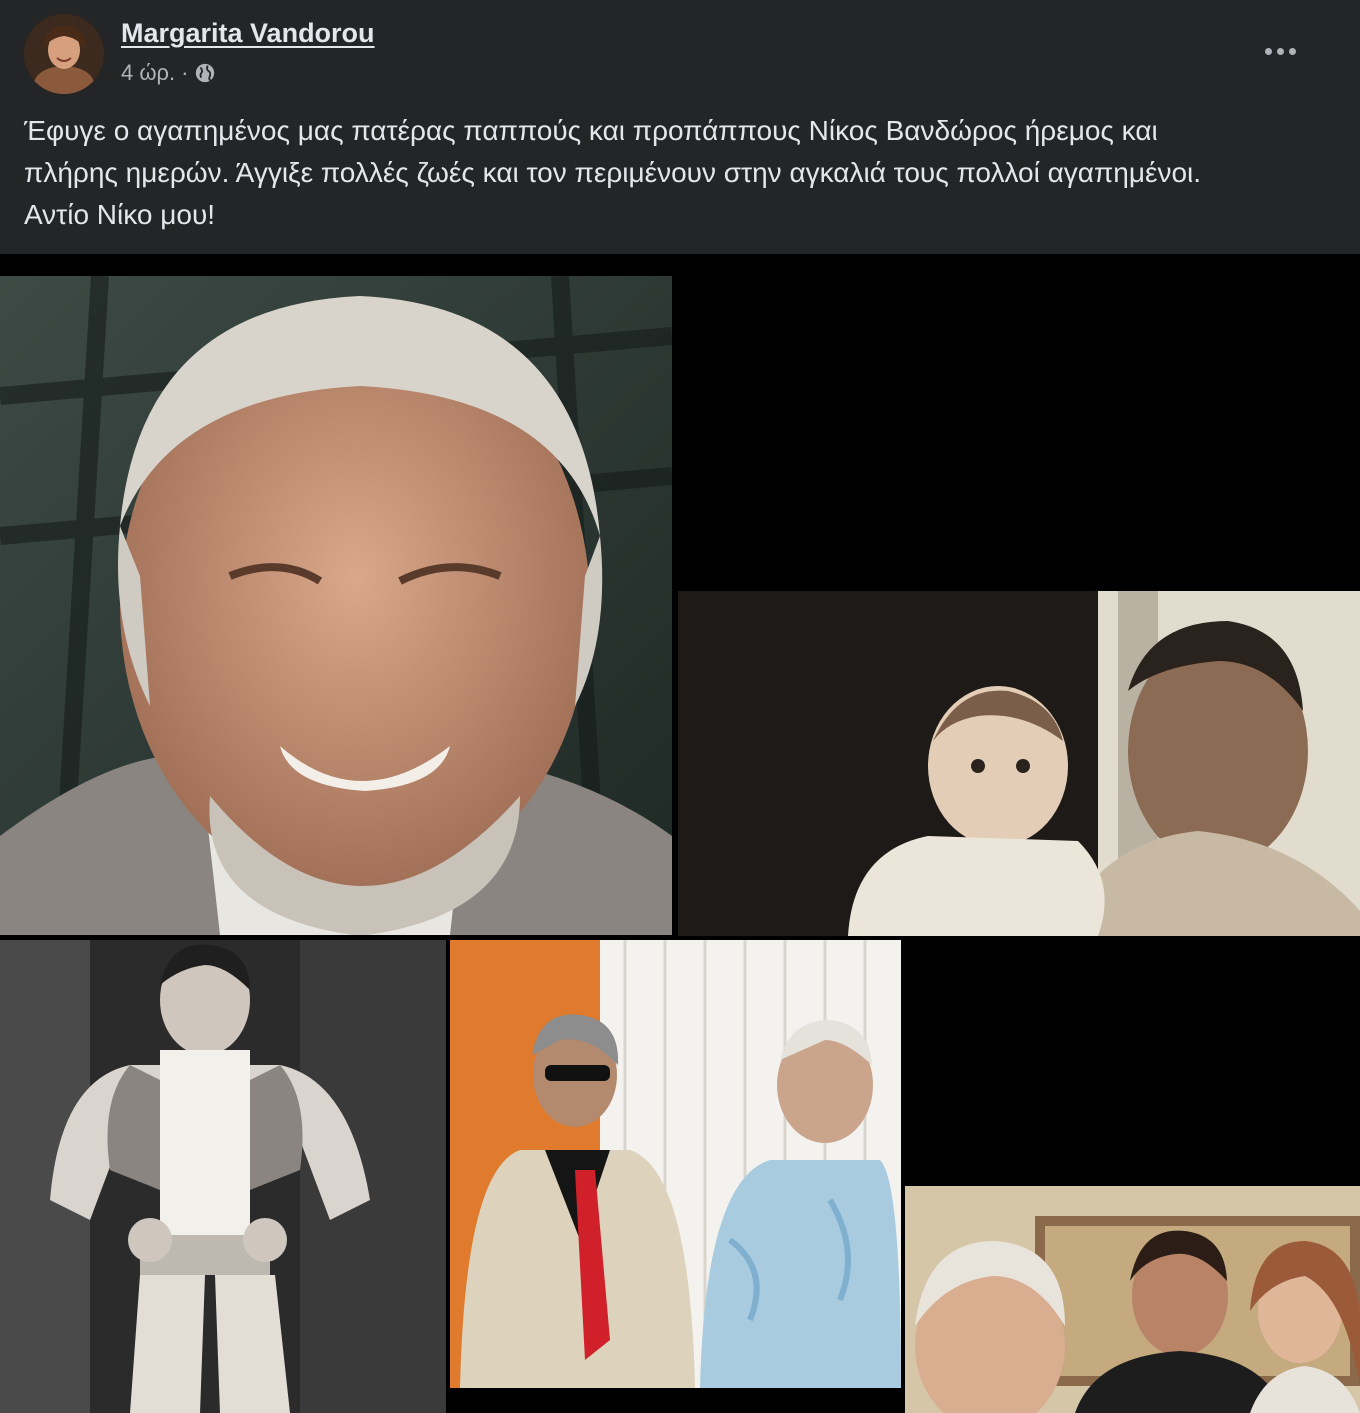 This screenshot has height=1413, width=1360. What do you see at coordinates (1019, 422) in the screenshot?
I see `photo-blank-area` at bounding box center [1019, 422].